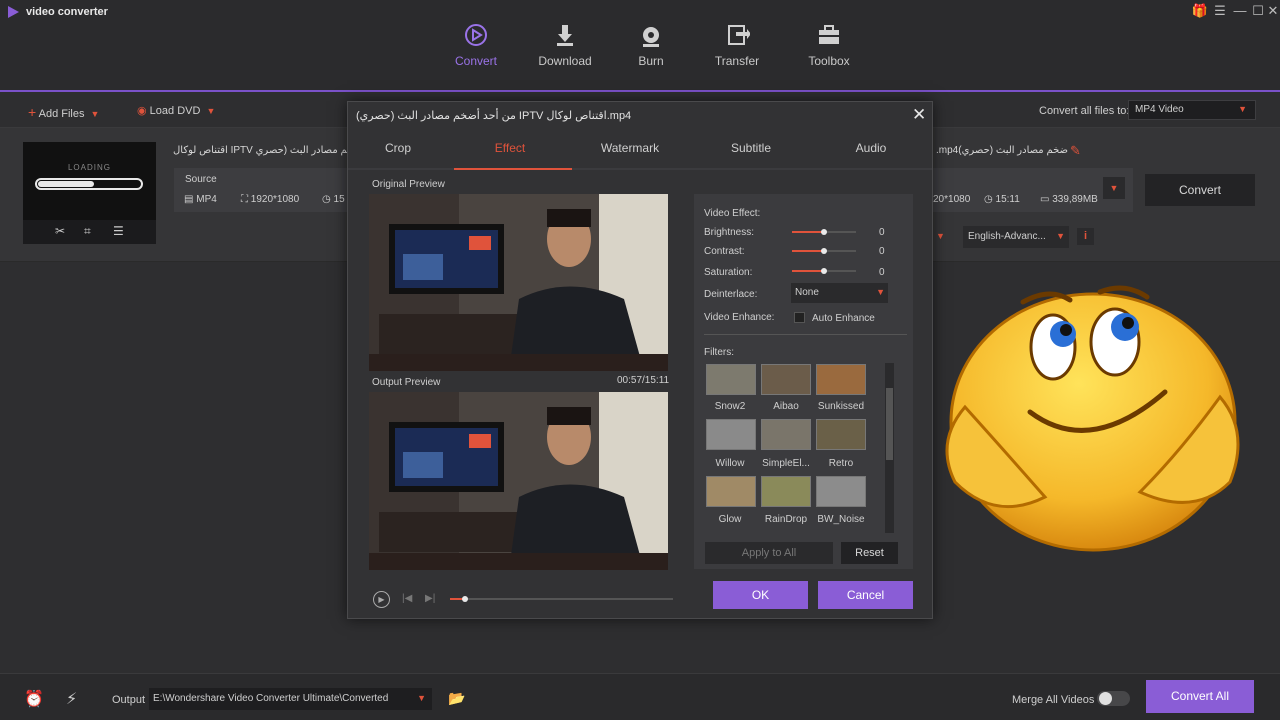 The height and width of the screenshot is (720, 1280). What do you see at coordinates (732, 213) in the screenshot?
I see `video-effect-heading: Video Effect:` at bounding box center [732, 213].